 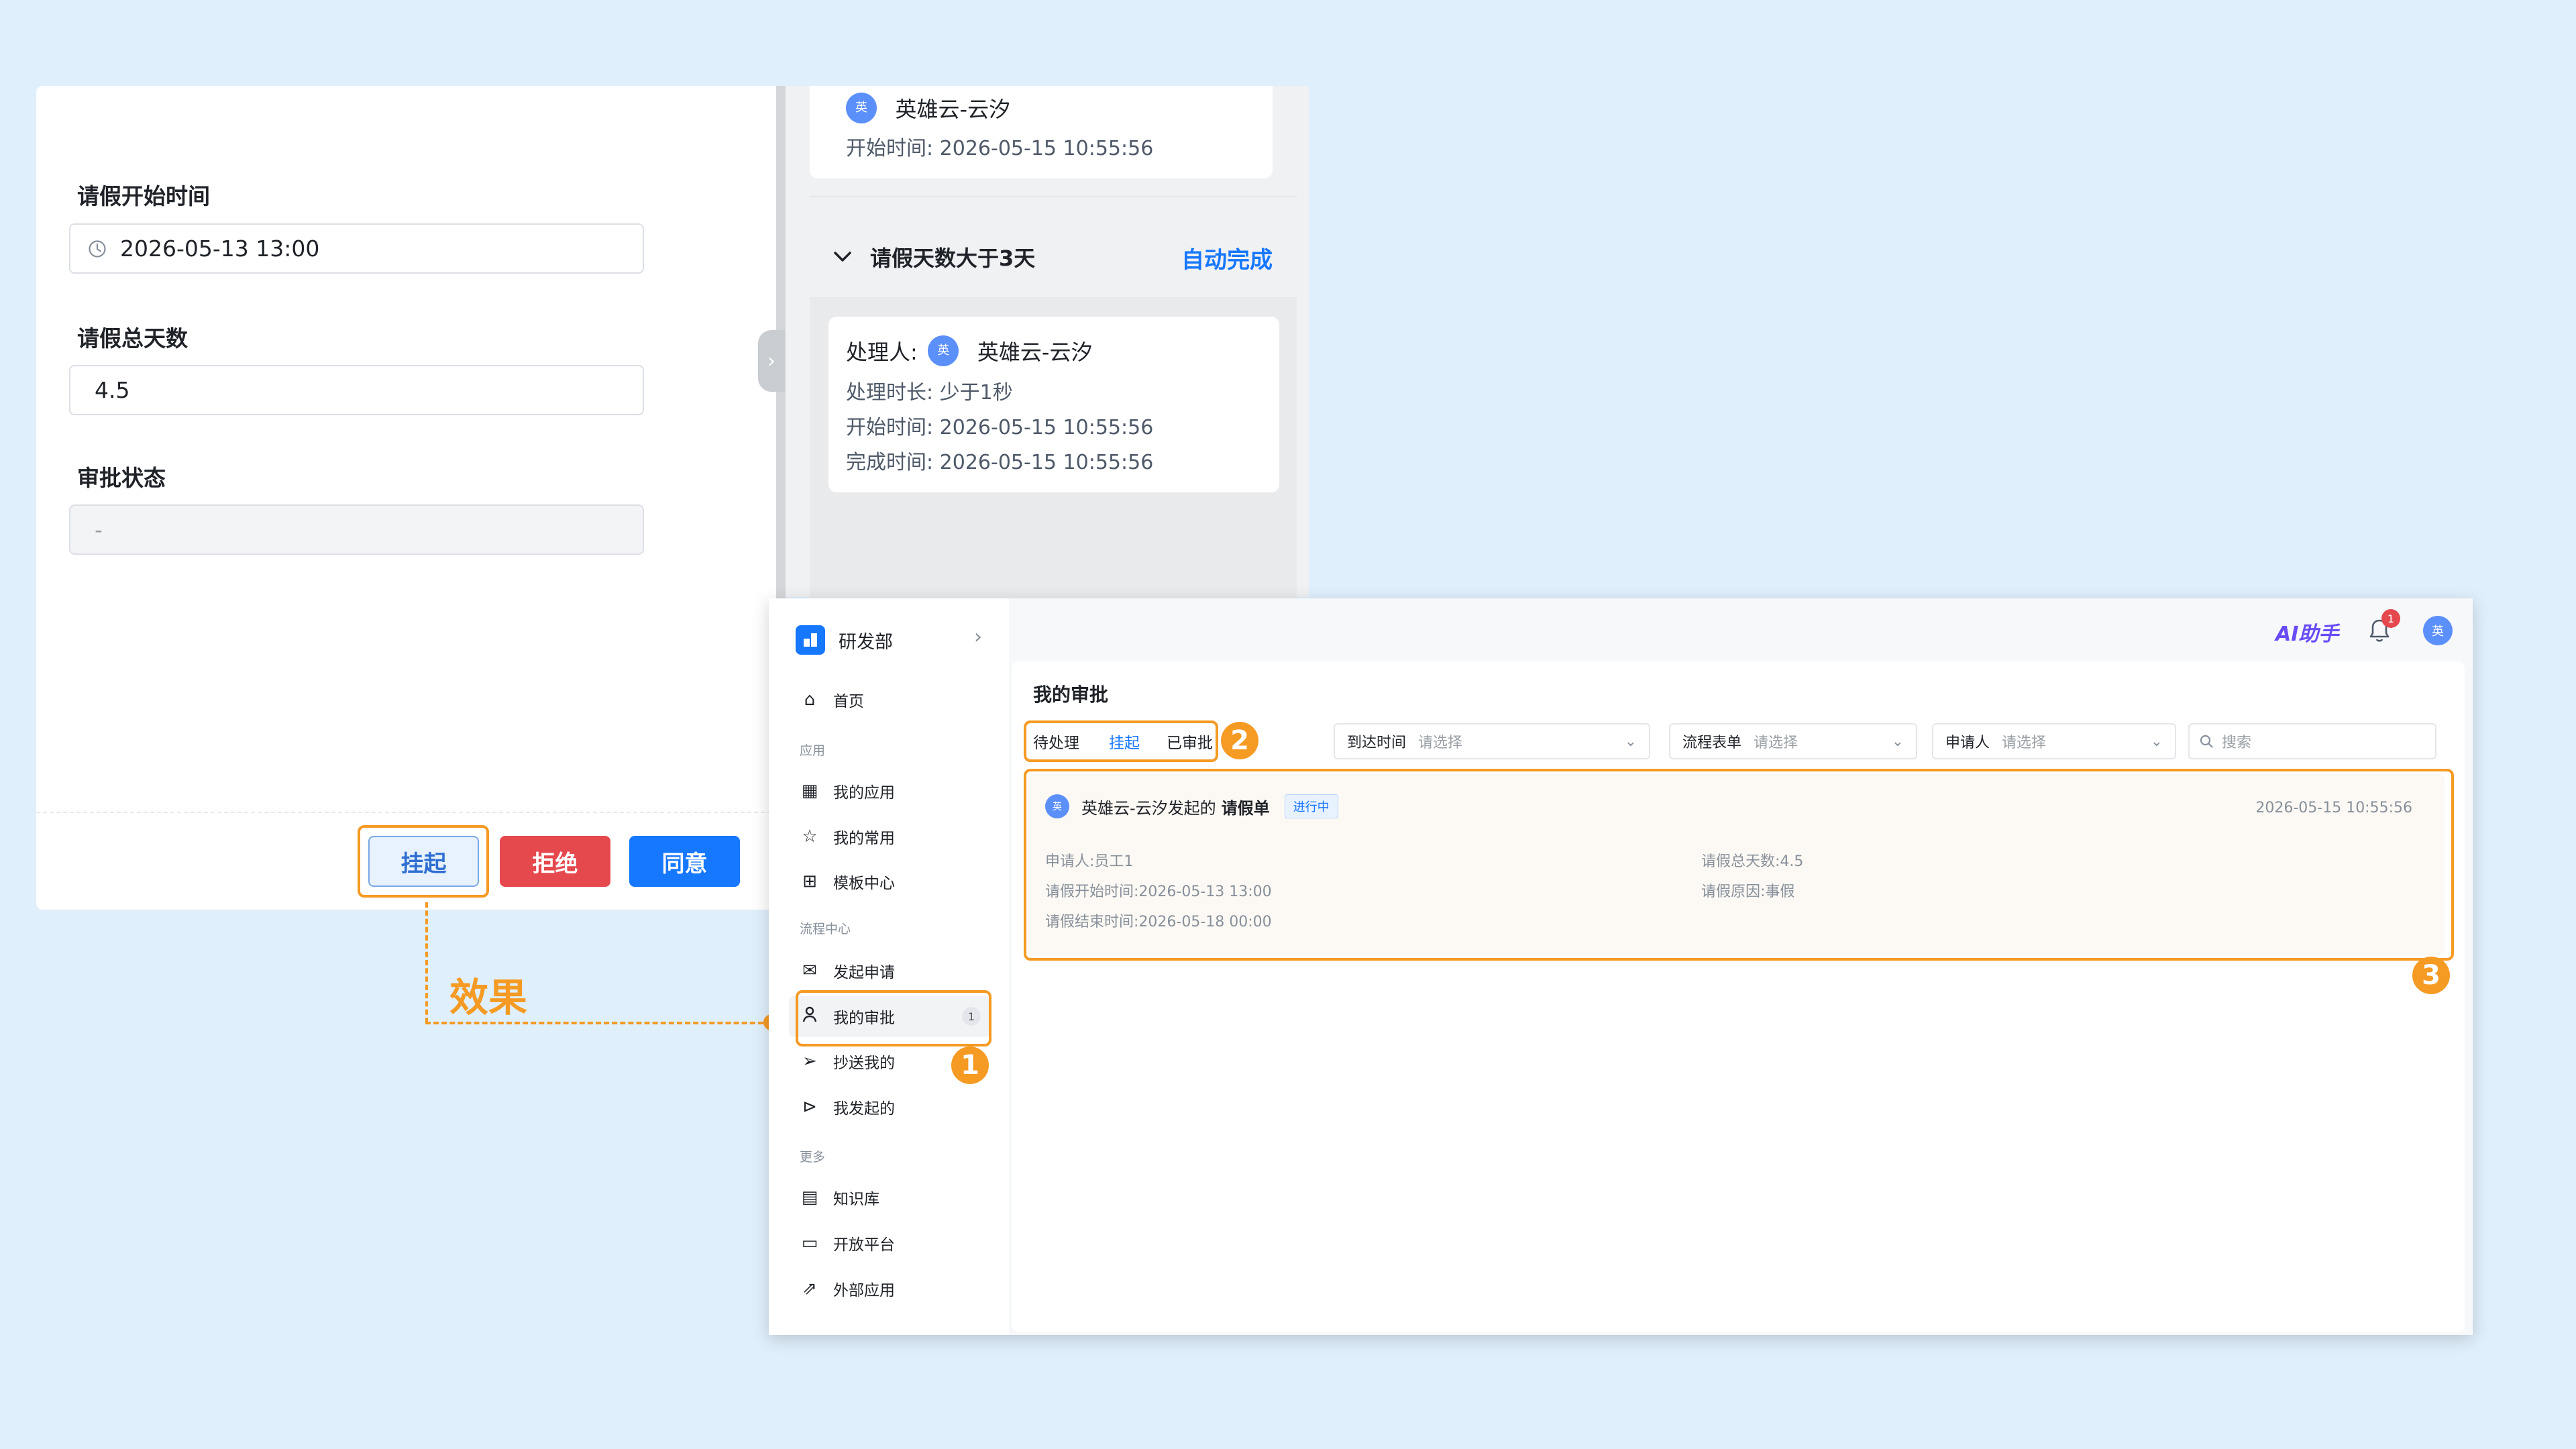 I want to click on sidebar-item-label: 知识库, so click(x=856, y=1199).